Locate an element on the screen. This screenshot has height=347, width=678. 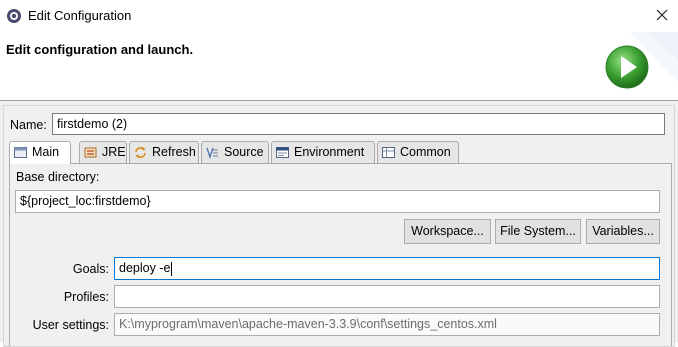
tab-main: Main is located at coordinates (40, 152).